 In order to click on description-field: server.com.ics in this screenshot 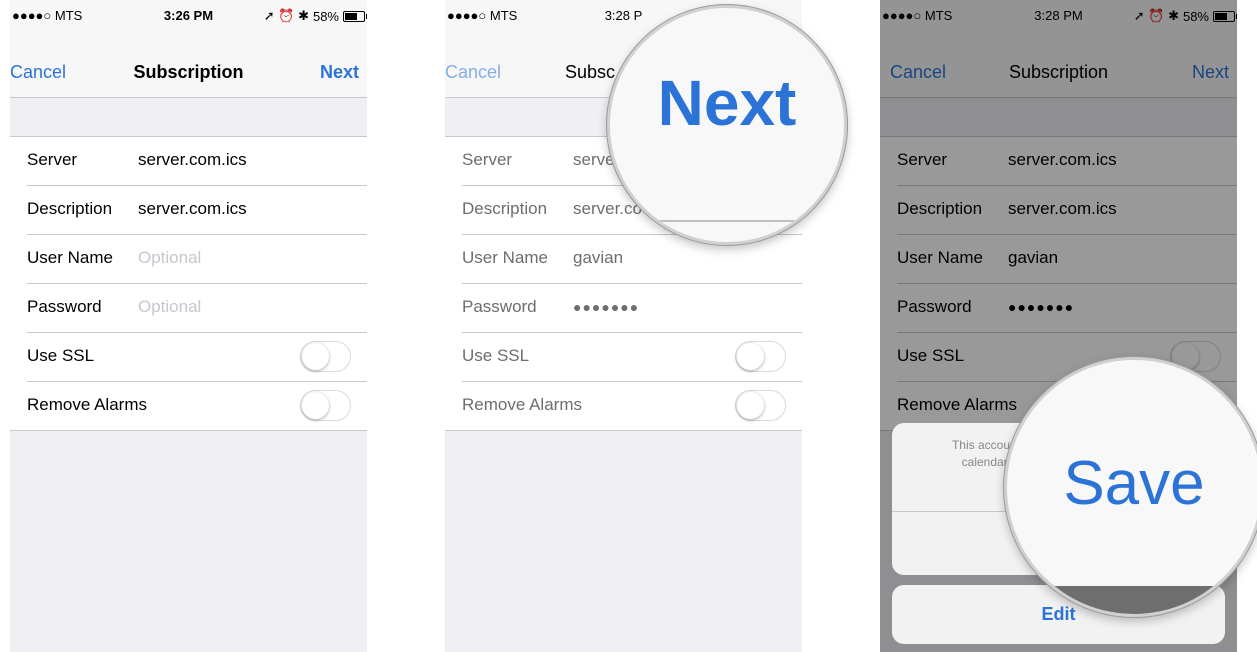, I will do `click(192, 209)`.